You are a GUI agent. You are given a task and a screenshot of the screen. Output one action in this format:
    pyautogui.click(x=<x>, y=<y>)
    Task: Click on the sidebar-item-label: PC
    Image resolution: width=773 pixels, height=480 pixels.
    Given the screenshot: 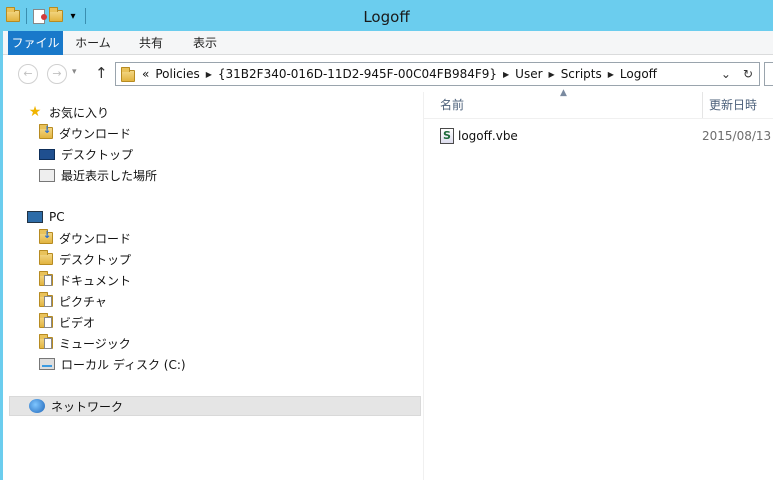 What is the action you would take?
    pyautogui.click(x=57, y=217)
    